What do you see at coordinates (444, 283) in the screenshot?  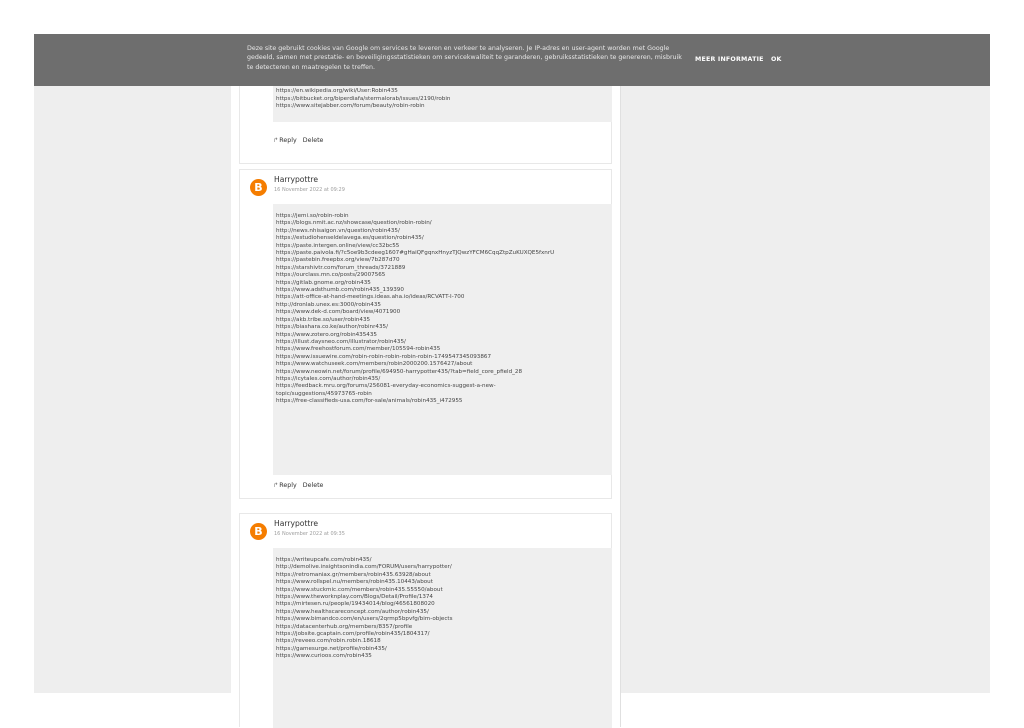 I see `comment-link: https://gitlab.gnome.org/robin435` at bounding box center [444, 283].